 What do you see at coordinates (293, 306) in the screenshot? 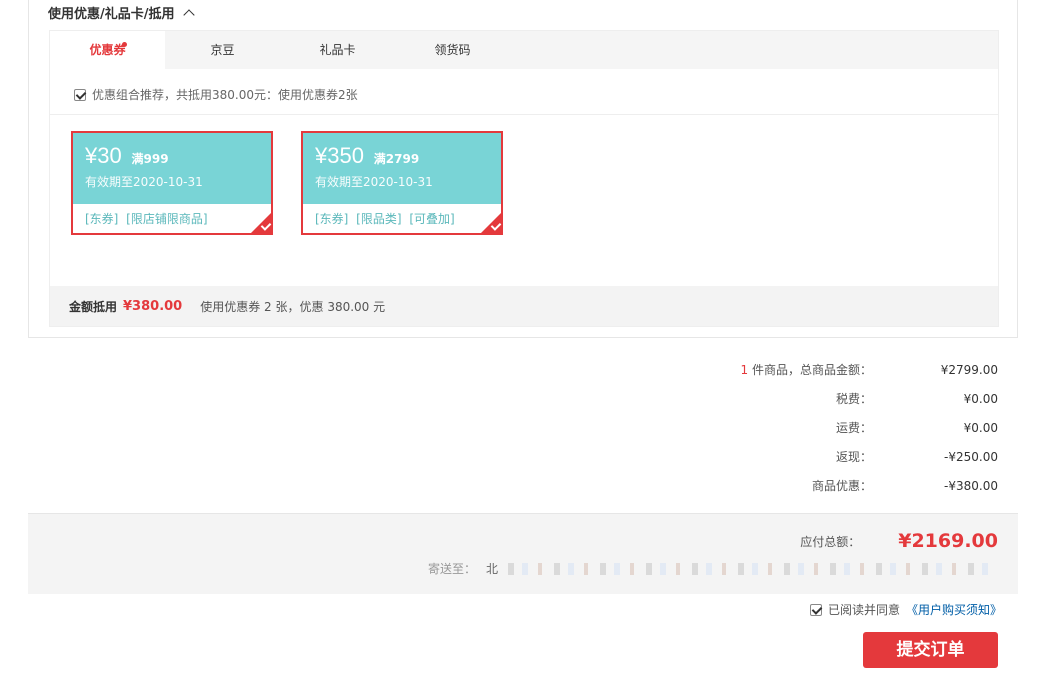
I see `deduction-note: 使用优惠券 2 张，优惠 380.00 元` at bounding box center [293, 306].